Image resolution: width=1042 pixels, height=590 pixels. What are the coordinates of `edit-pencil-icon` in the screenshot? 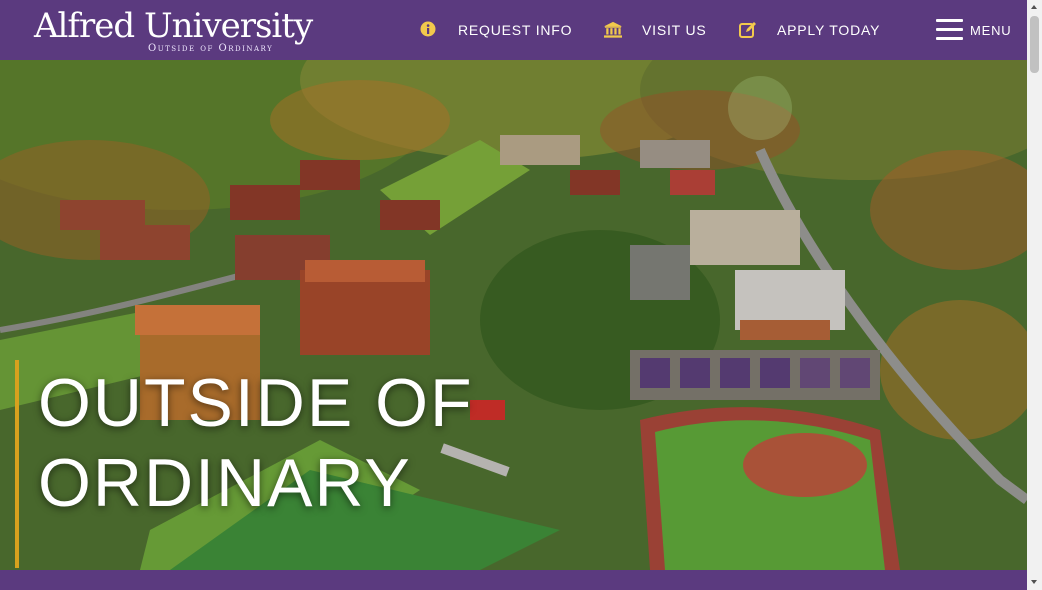 It's located at (748, 30).